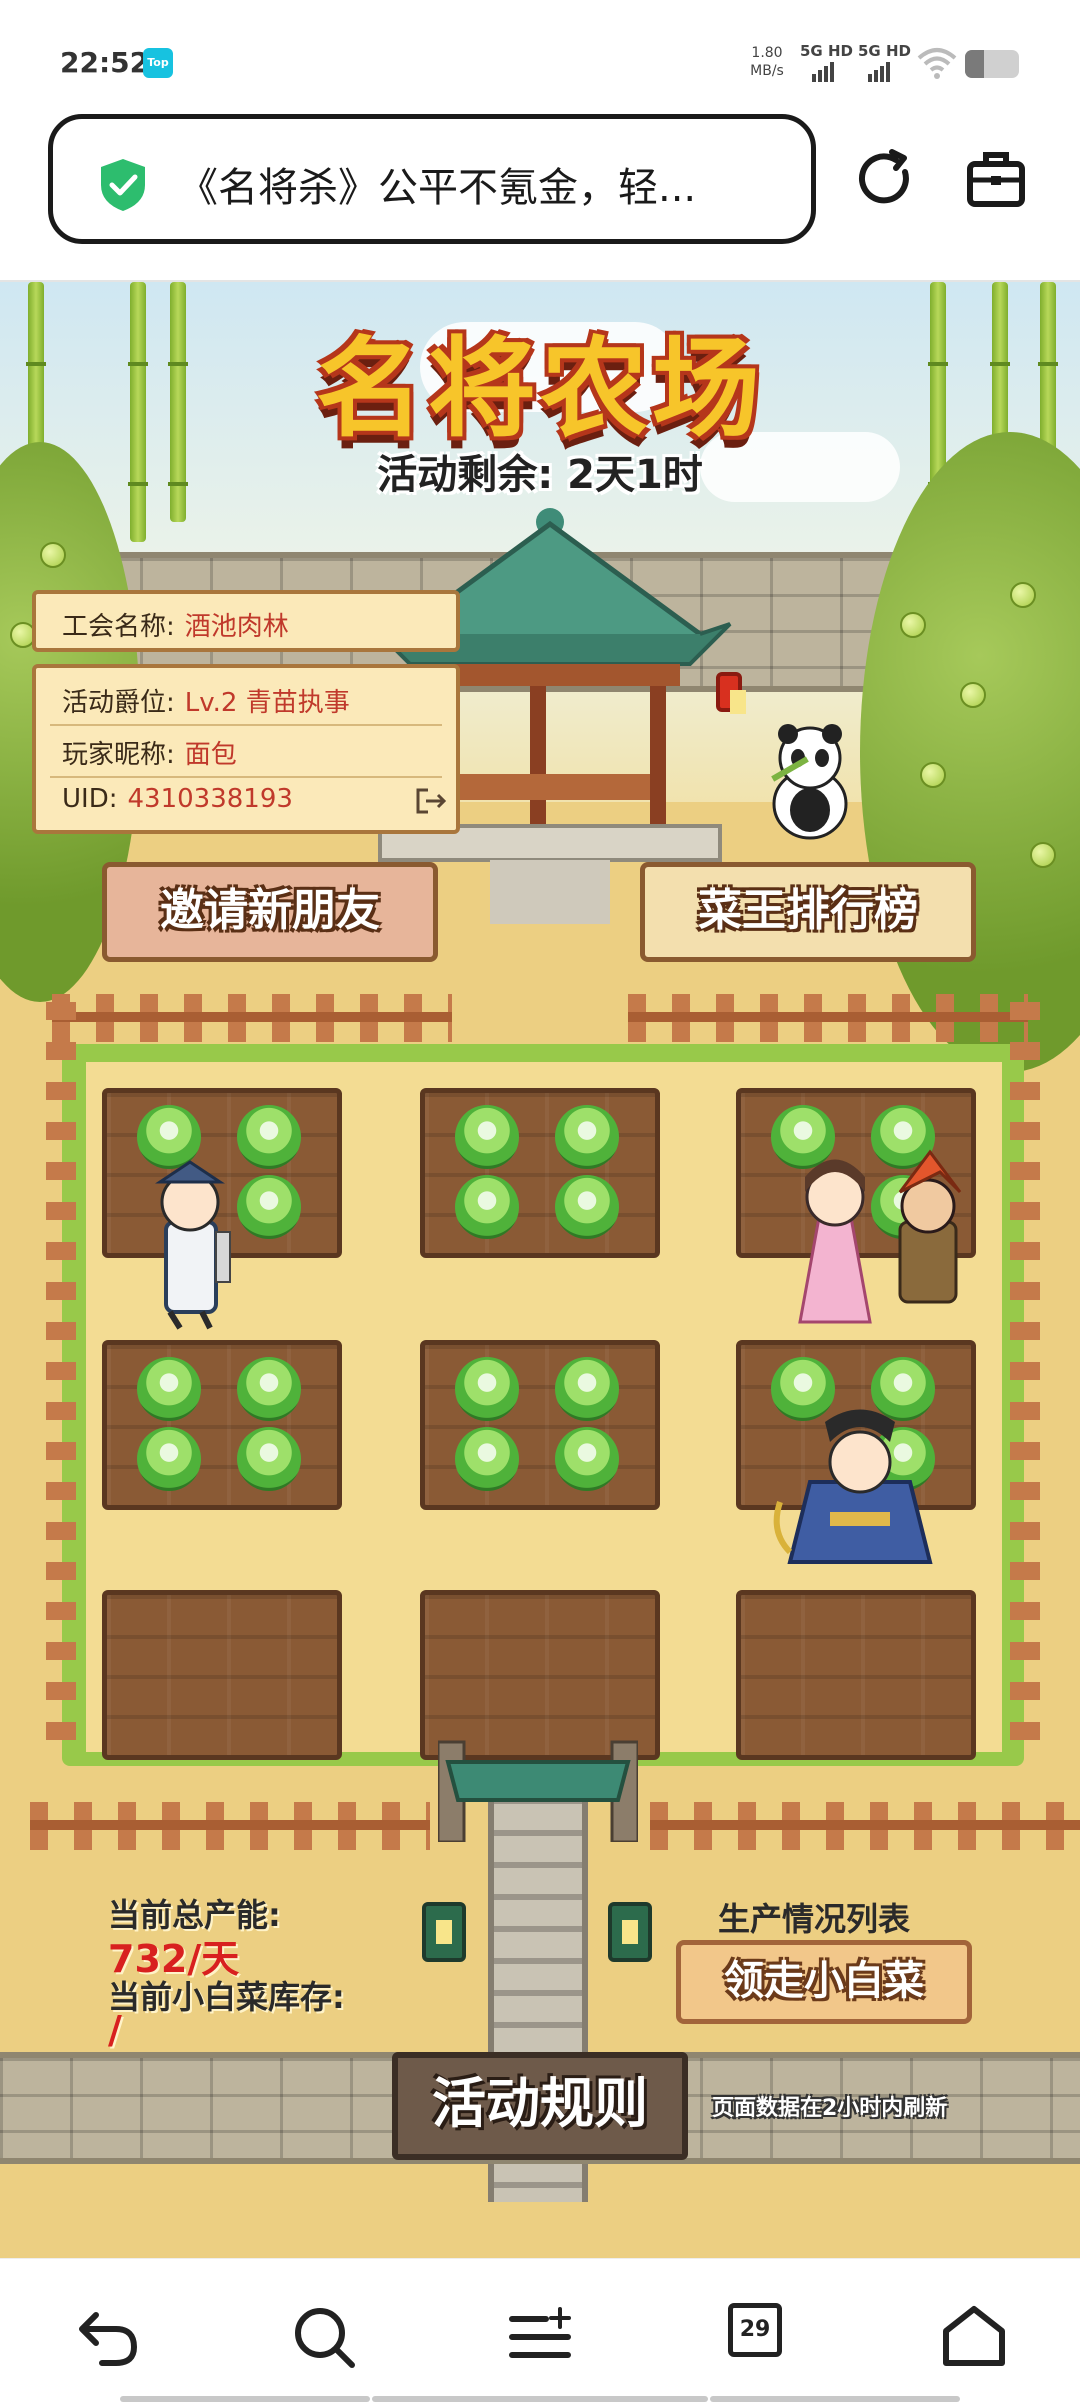 This screenshot has width=1080, height=2408. I want to click on guild-label: 工会名称:, so click(118, 627).